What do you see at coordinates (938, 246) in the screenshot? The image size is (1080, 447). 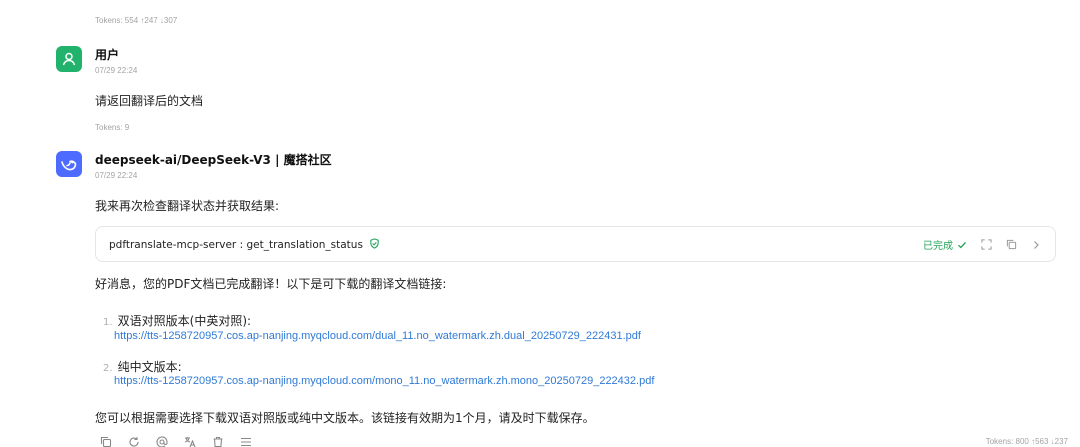 I see `tool-call-status-text: 已完成` at bounding box center [938, 246].